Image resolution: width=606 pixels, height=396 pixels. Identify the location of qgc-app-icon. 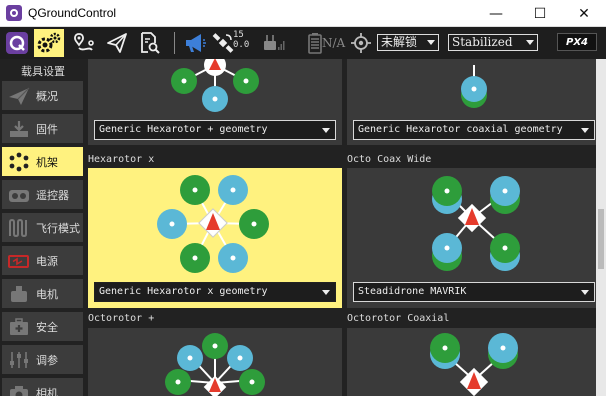
(14, 13).